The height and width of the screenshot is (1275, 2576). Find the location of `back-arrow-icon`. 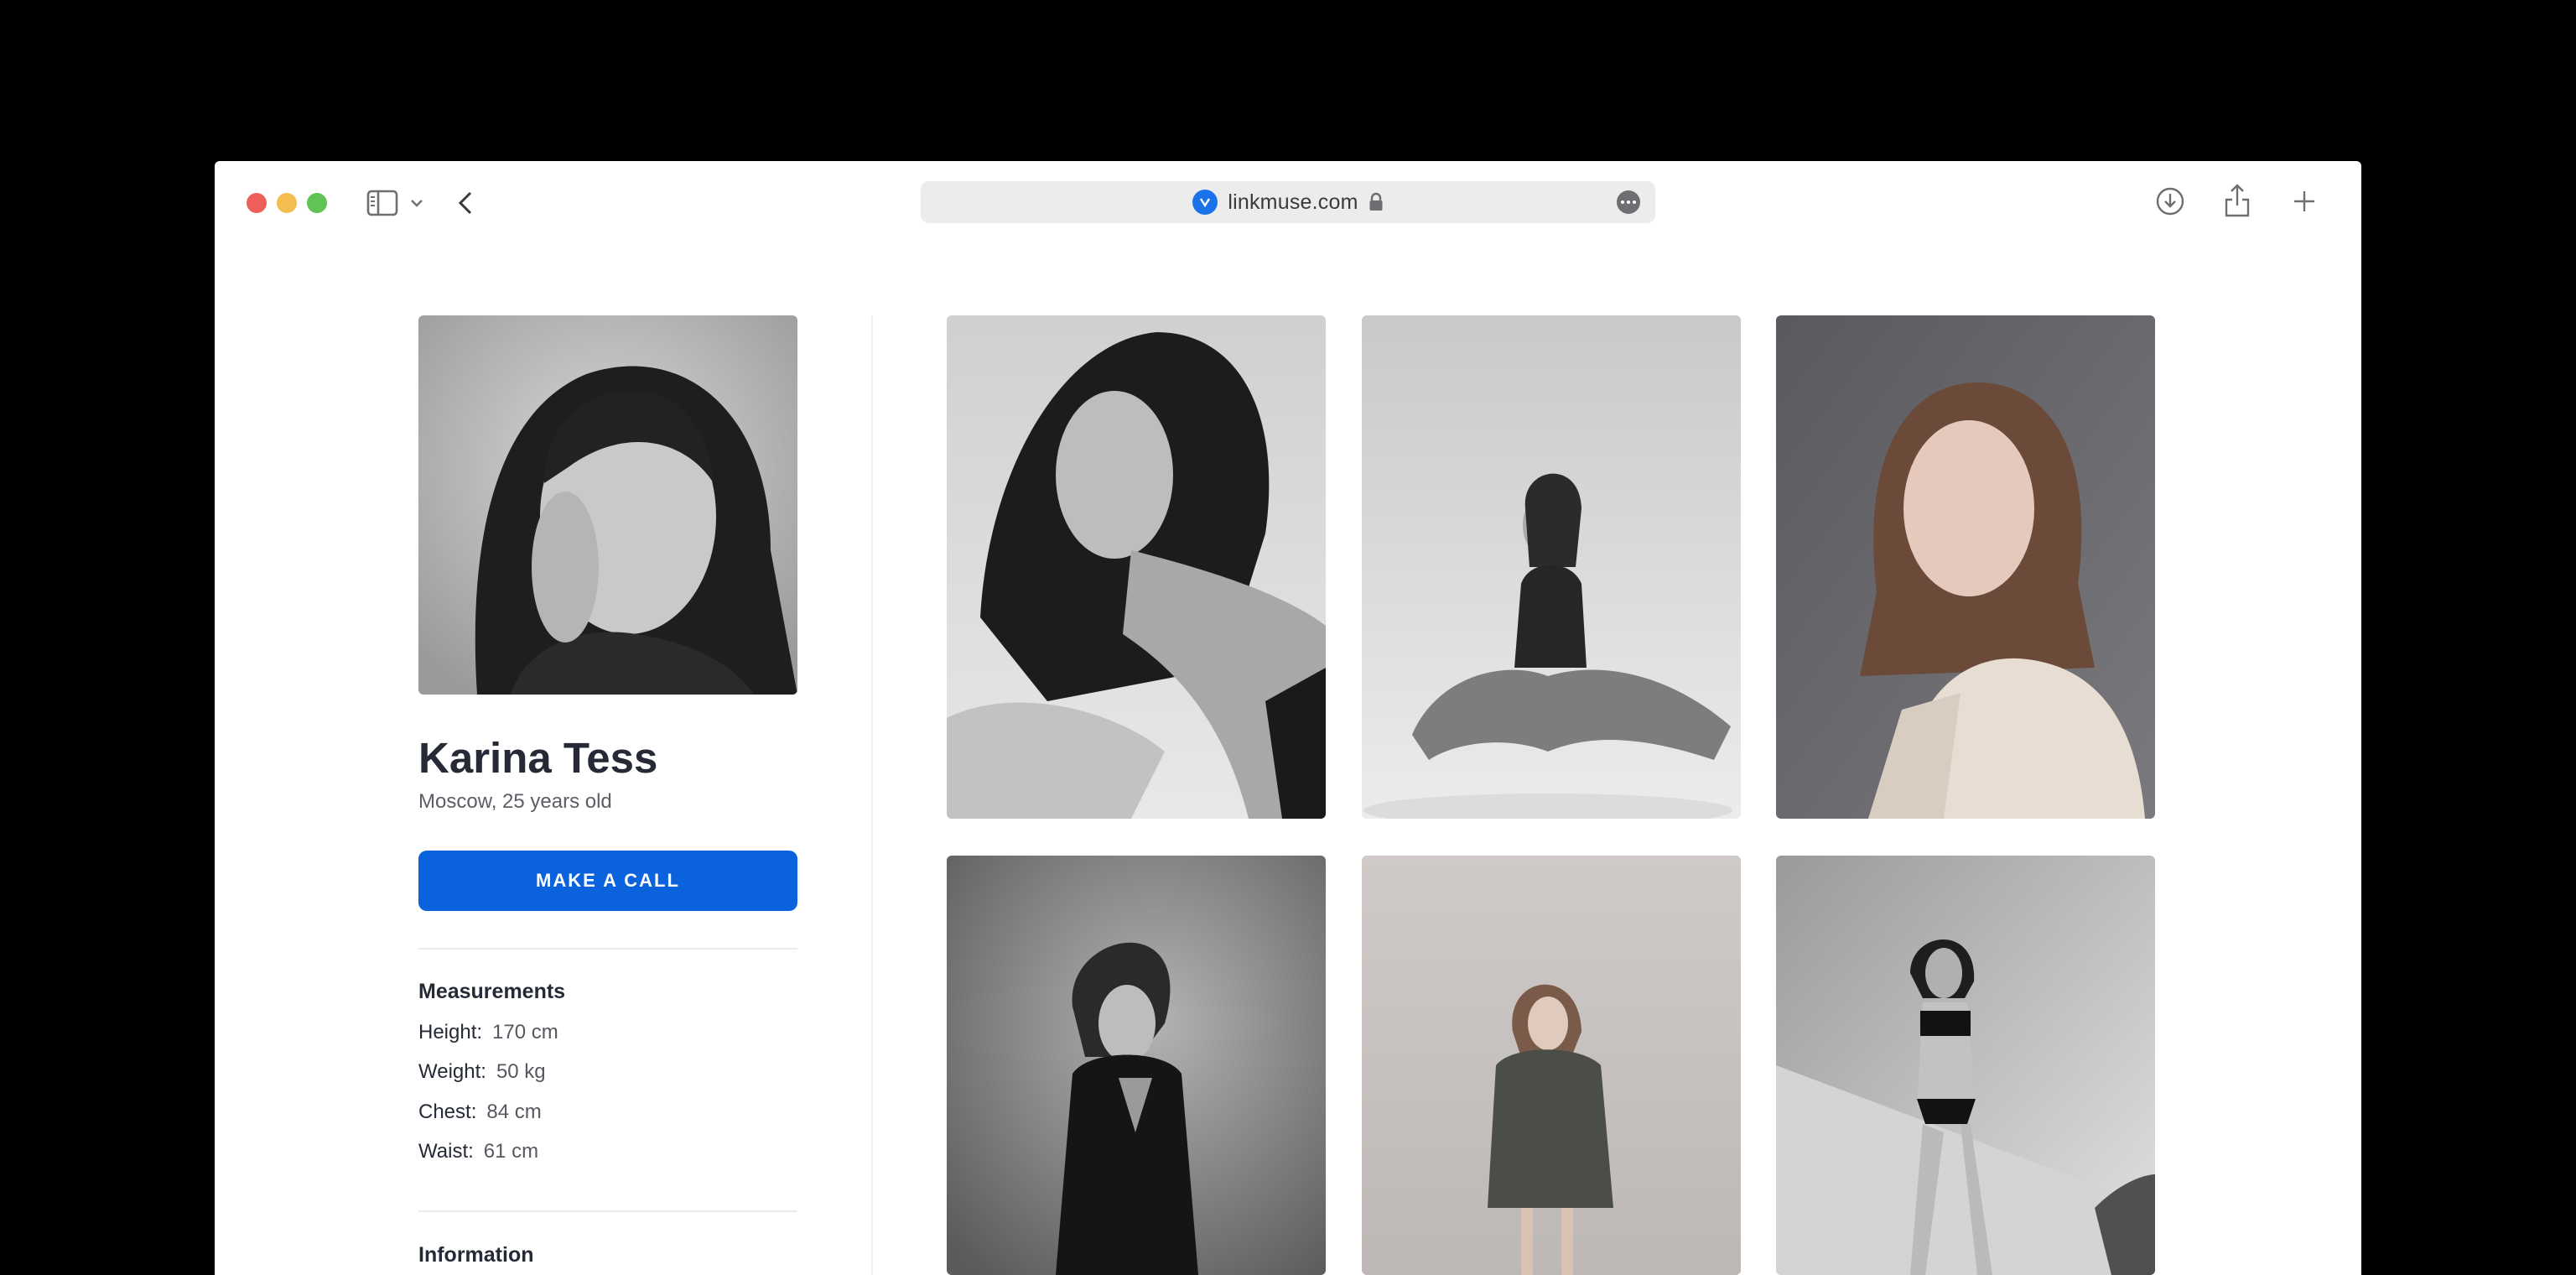

back-arrow-icon is located at coordinates (465, 203).